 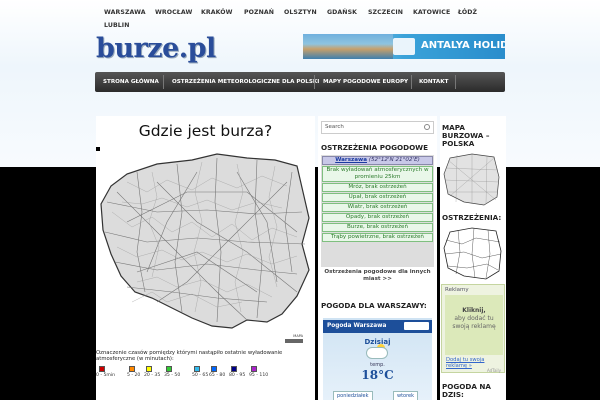 What do you see at coordinates (466, 390) in the screenshot?
I see `weather-today-heading: POGODA NA DZIS:` at bounding box center [466, 390].